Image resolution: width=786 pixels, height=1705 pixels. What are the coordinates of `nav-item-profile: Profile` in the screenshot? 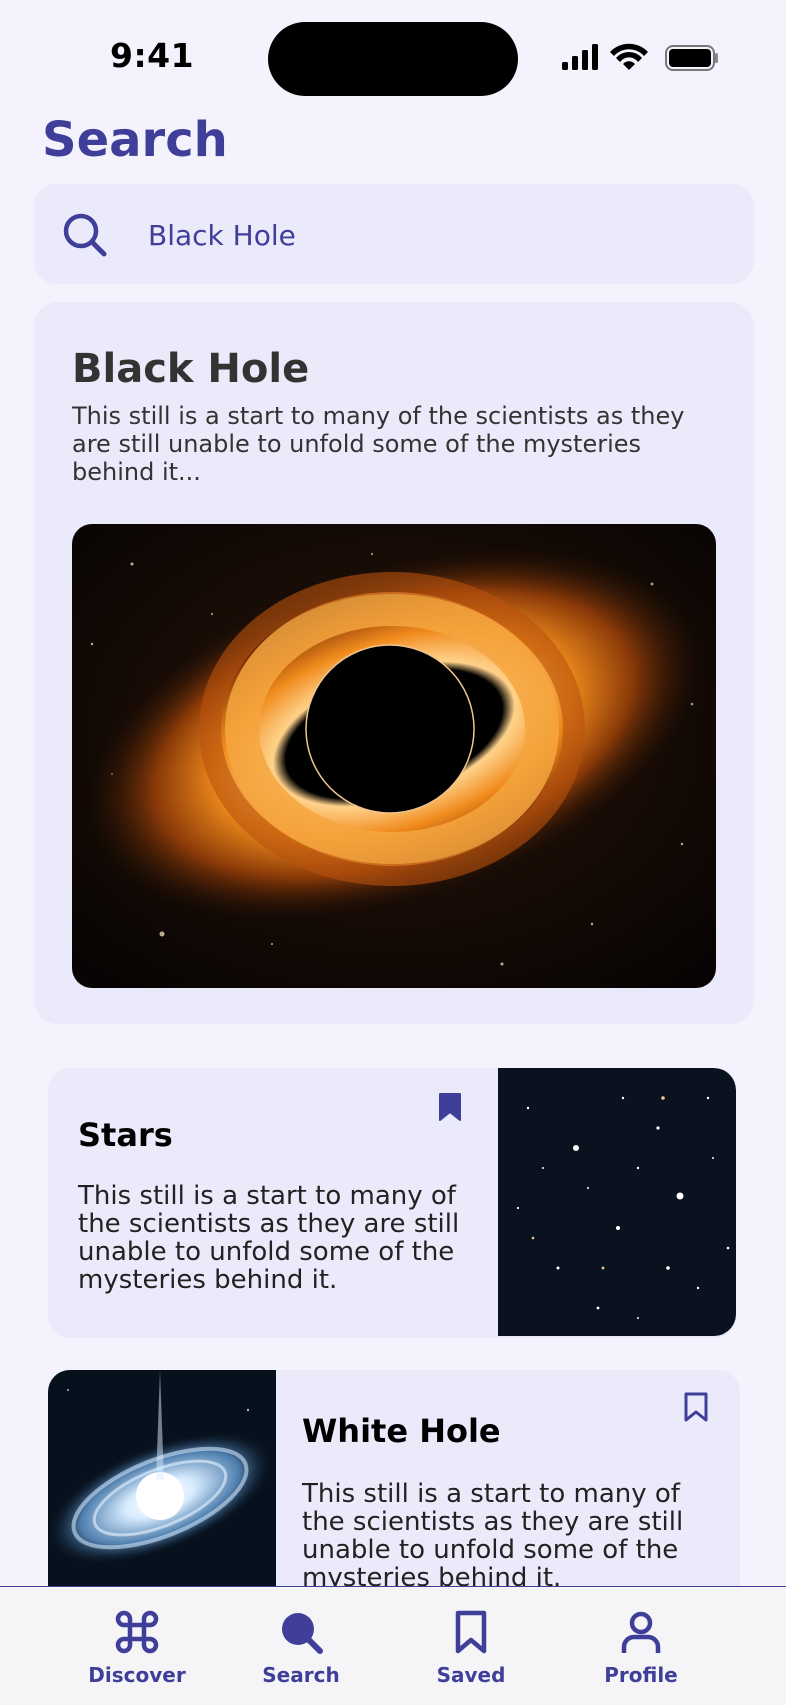 It's located at (641, 1648).